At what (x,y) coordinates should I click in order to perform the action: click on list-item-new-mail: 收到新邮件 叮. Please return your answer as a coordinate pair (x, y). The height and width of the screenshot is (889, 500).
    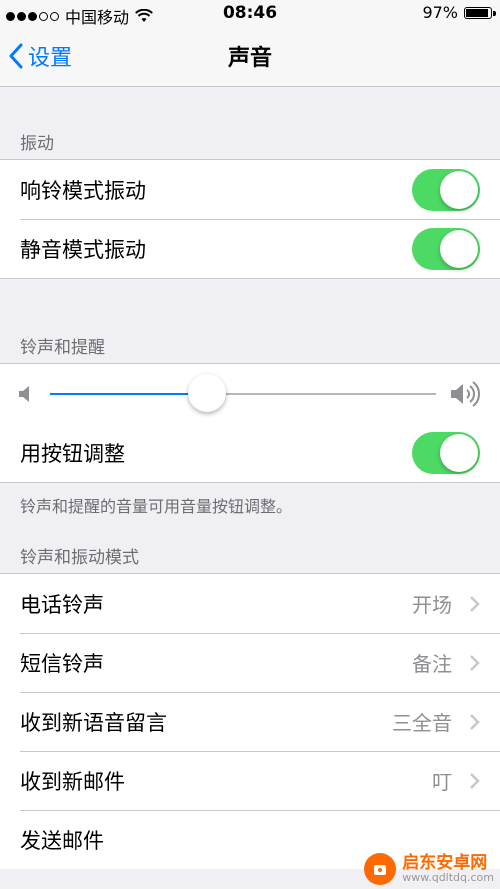
    Looking at the image, I should click on (250, 780).